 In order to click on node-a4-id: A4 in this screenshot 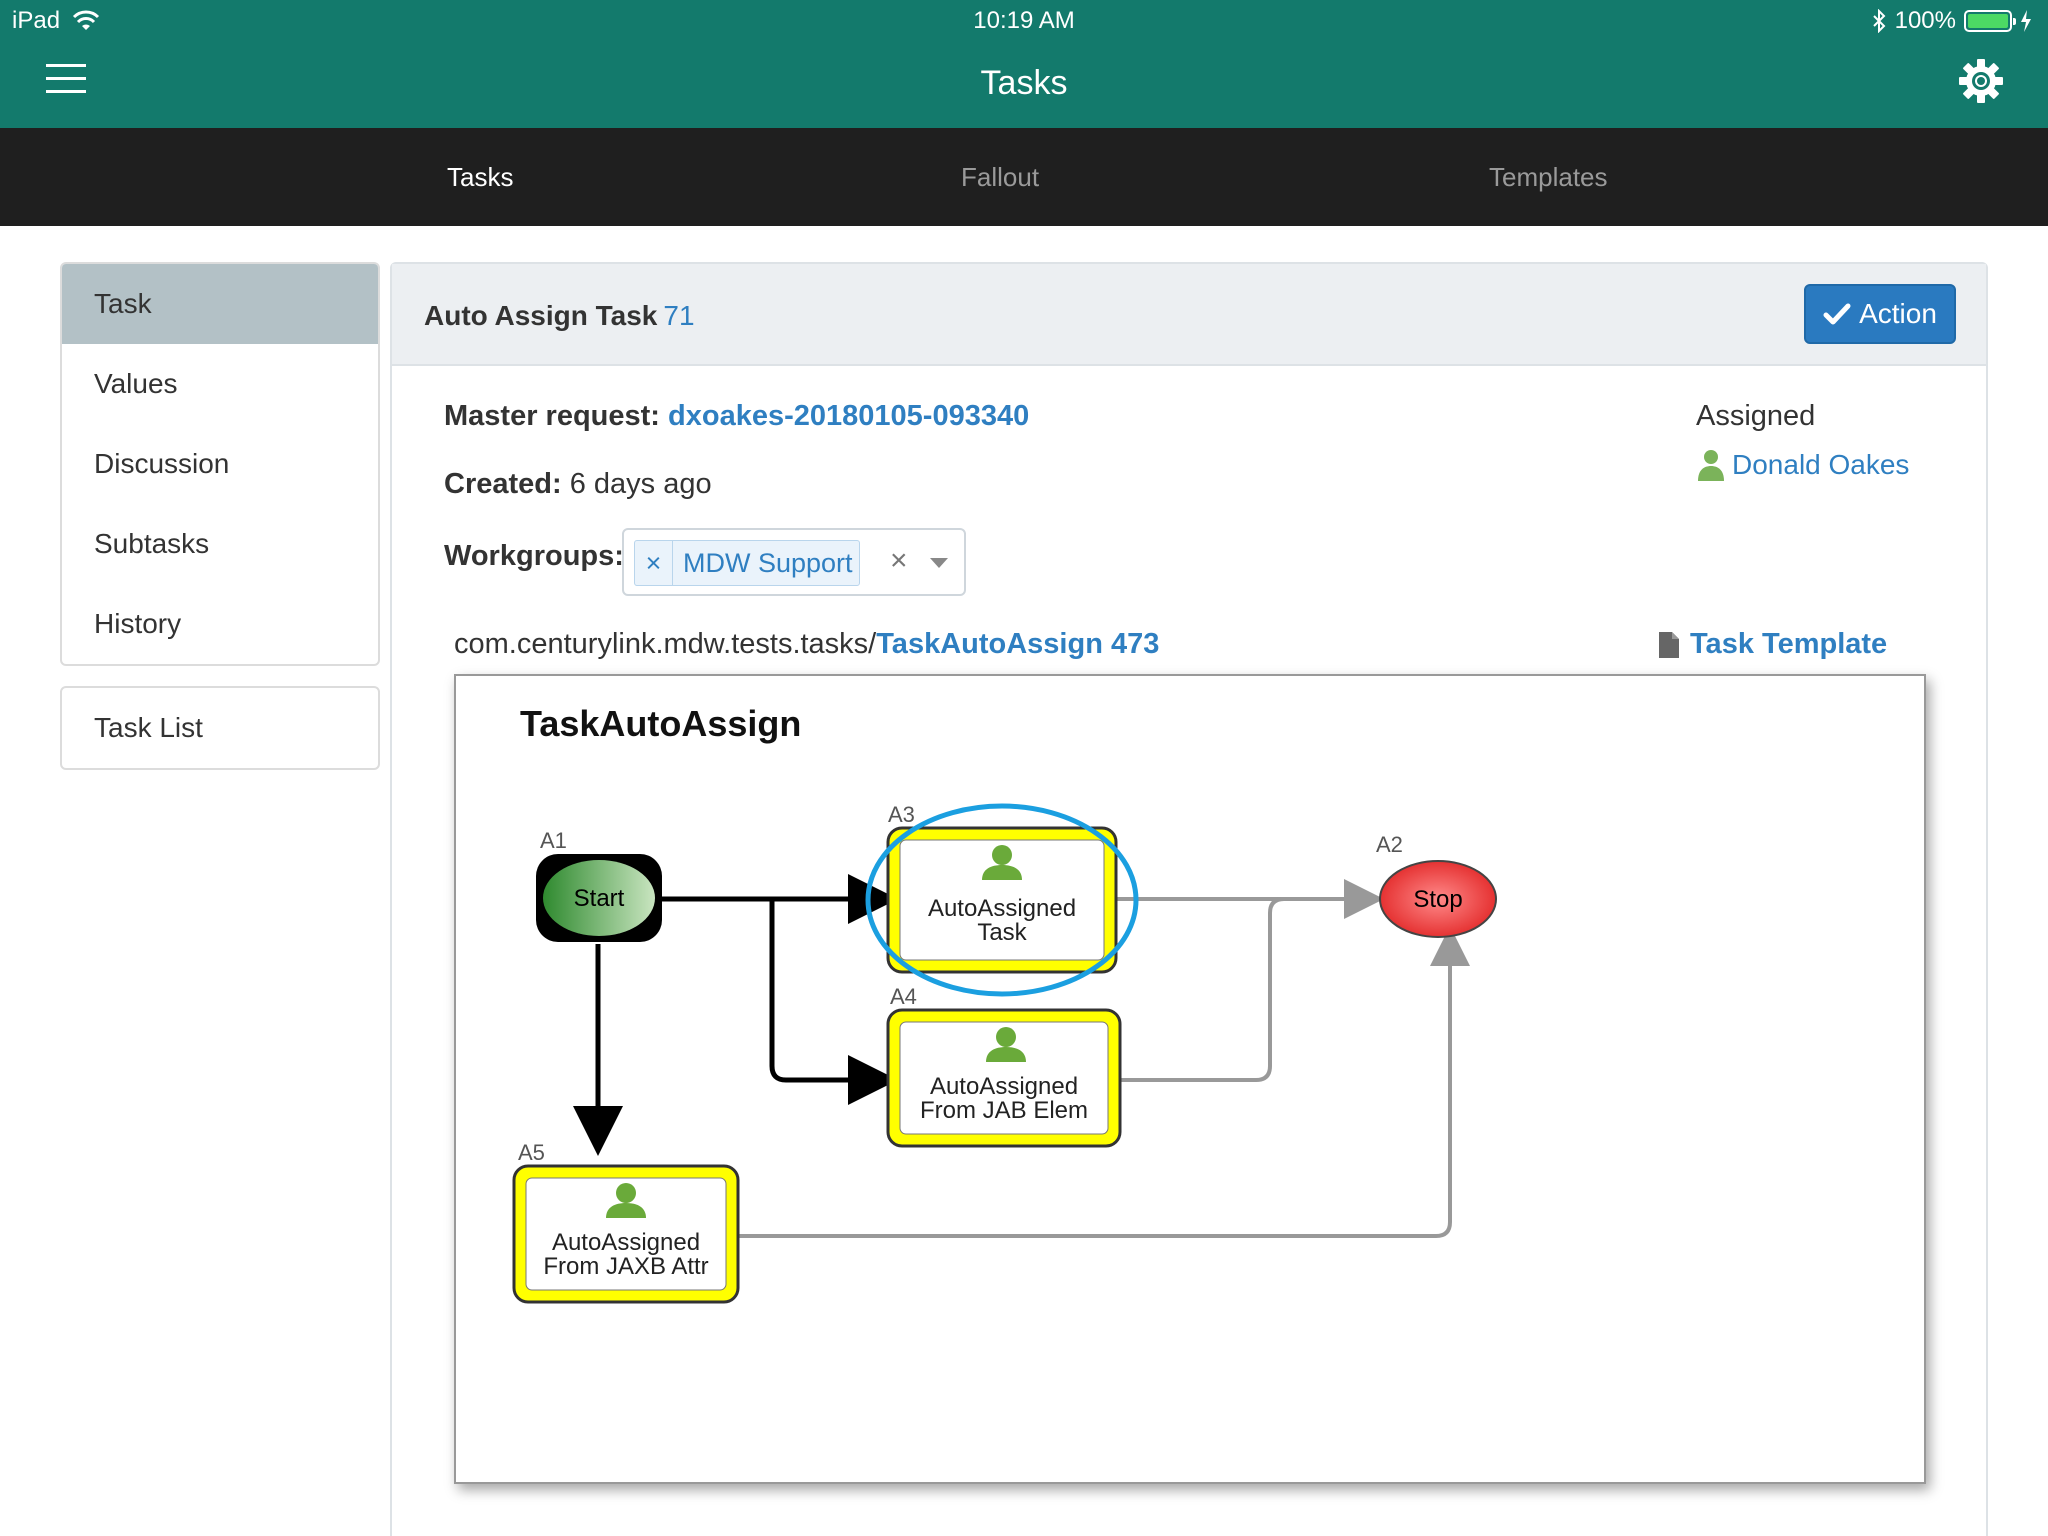, I will do `click(903, 996)`.